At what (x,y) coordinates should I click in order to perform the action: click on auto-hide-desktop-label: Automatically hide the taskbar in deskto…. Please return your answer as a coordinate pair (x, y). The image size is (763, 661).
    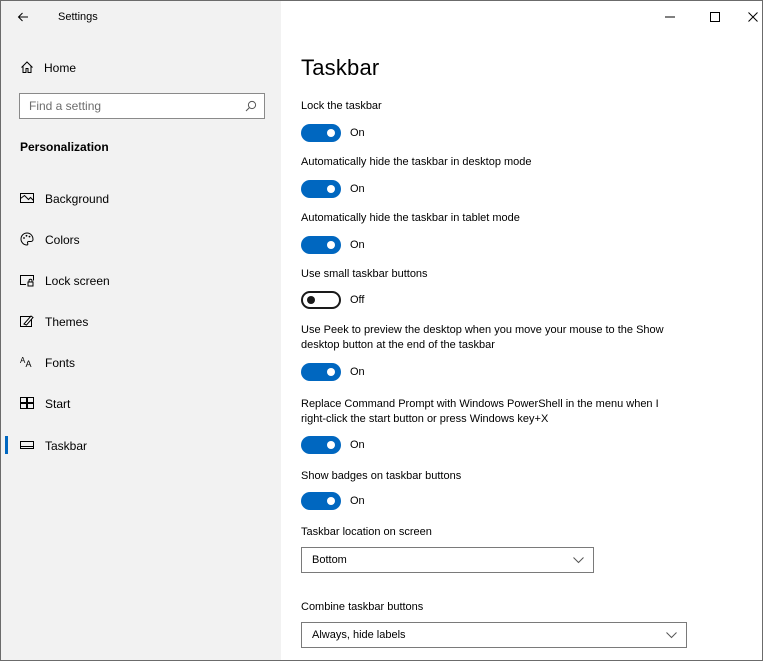
    Looking at the image, I should click on (416, 162).